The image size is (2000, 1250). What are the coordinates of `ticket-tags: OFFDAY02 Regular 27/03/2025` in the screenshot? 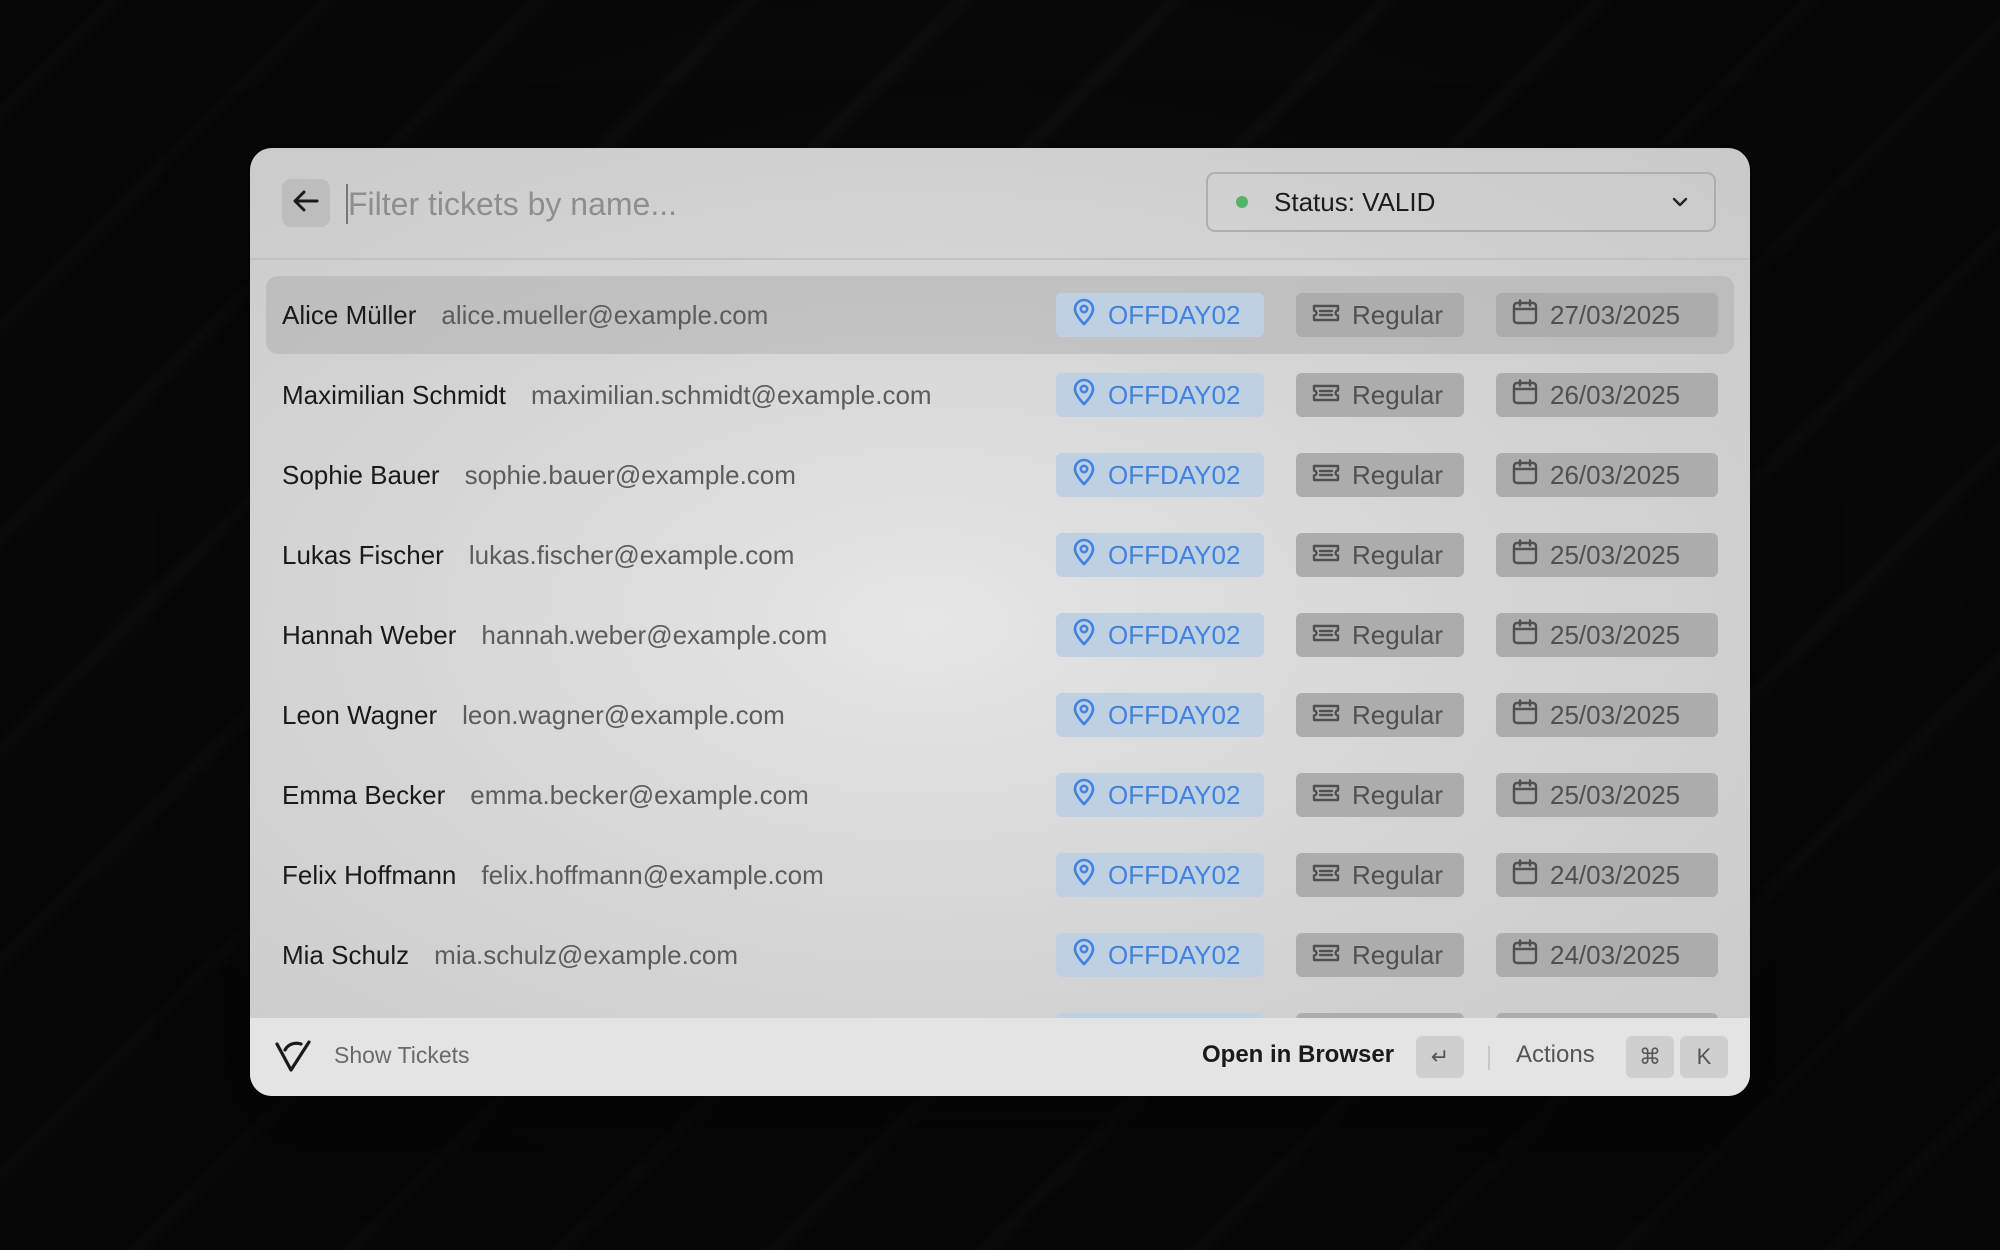 It's located at (1387, 315).